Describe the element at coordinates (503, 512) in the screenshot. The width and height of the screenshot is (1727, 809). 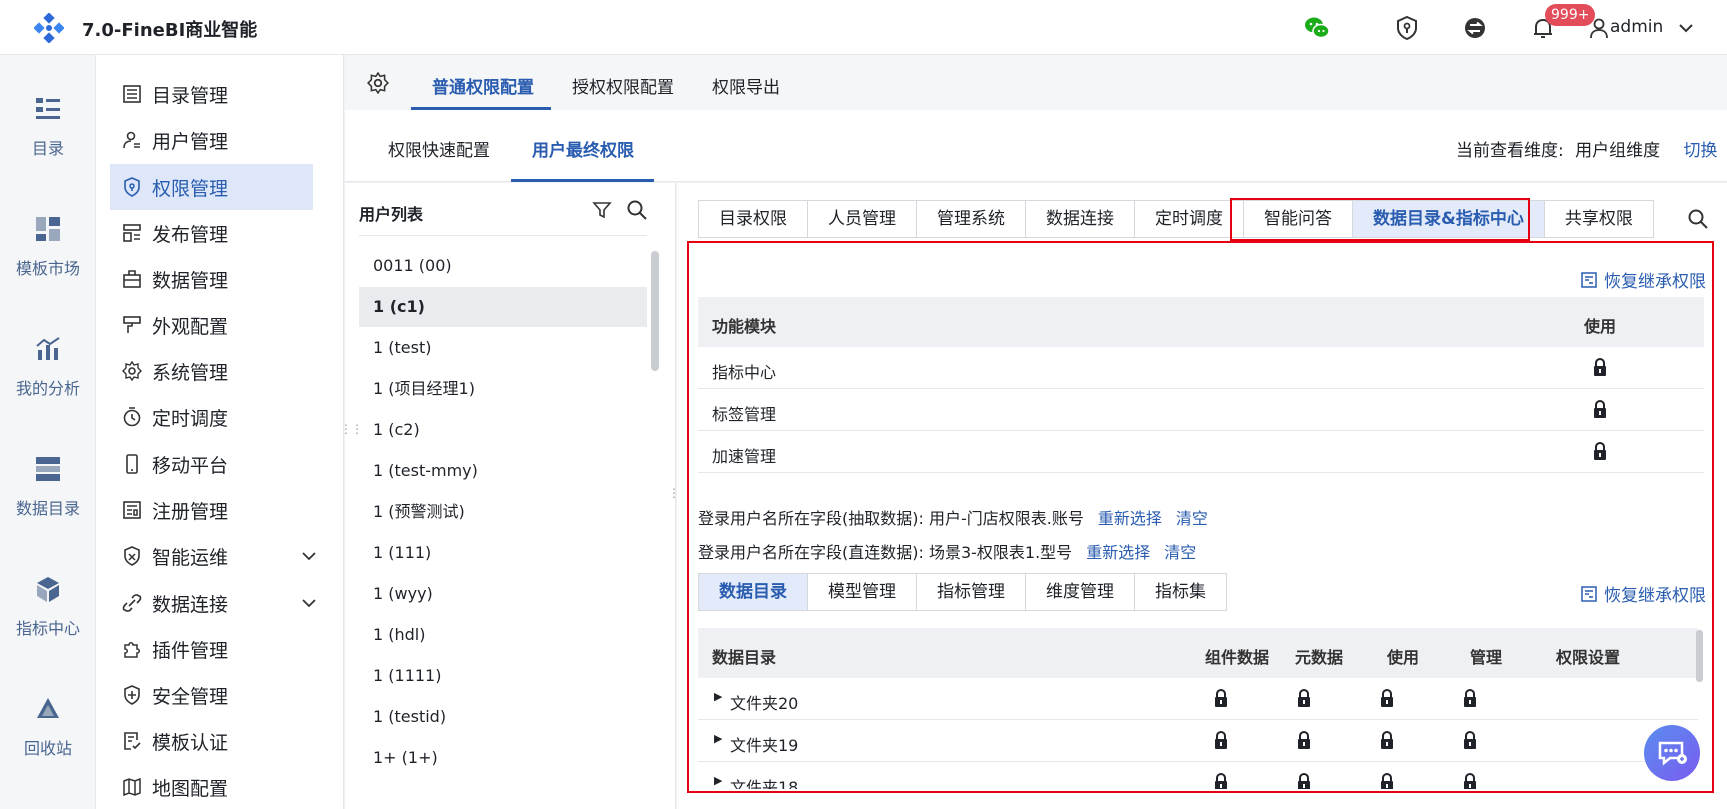
I see `user-list-item: 1 (预警测试)` at that location.